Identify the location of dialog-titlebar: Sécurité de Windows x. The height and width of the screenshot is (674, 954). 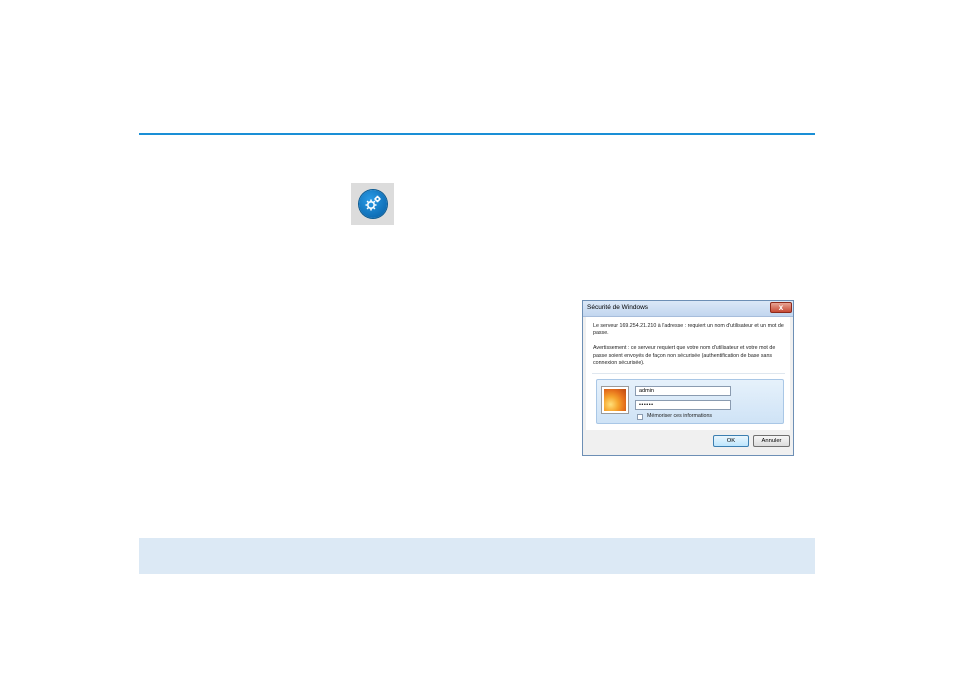
(688, 309).